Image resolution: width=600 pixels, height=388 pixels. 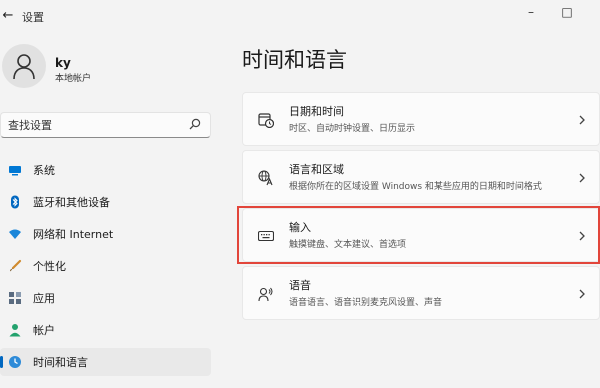 What do you see at coordinates (63, 63) in the screenshot?
I see `user-name: ky` at bounding box center [63, 63].